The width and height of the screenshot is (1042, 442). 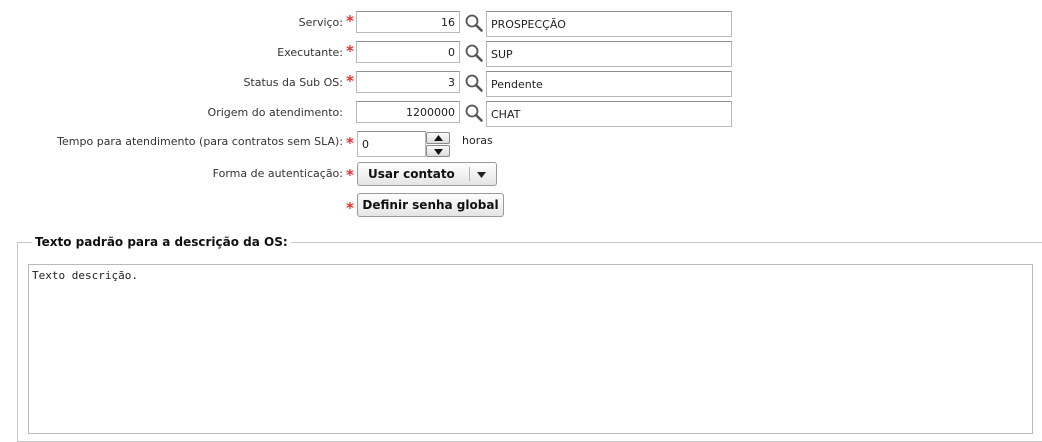 What do you see at coordinates (609, 54) in the screenshot?
I see `executante-description-input: SUP` at bounding box center [609, 54].